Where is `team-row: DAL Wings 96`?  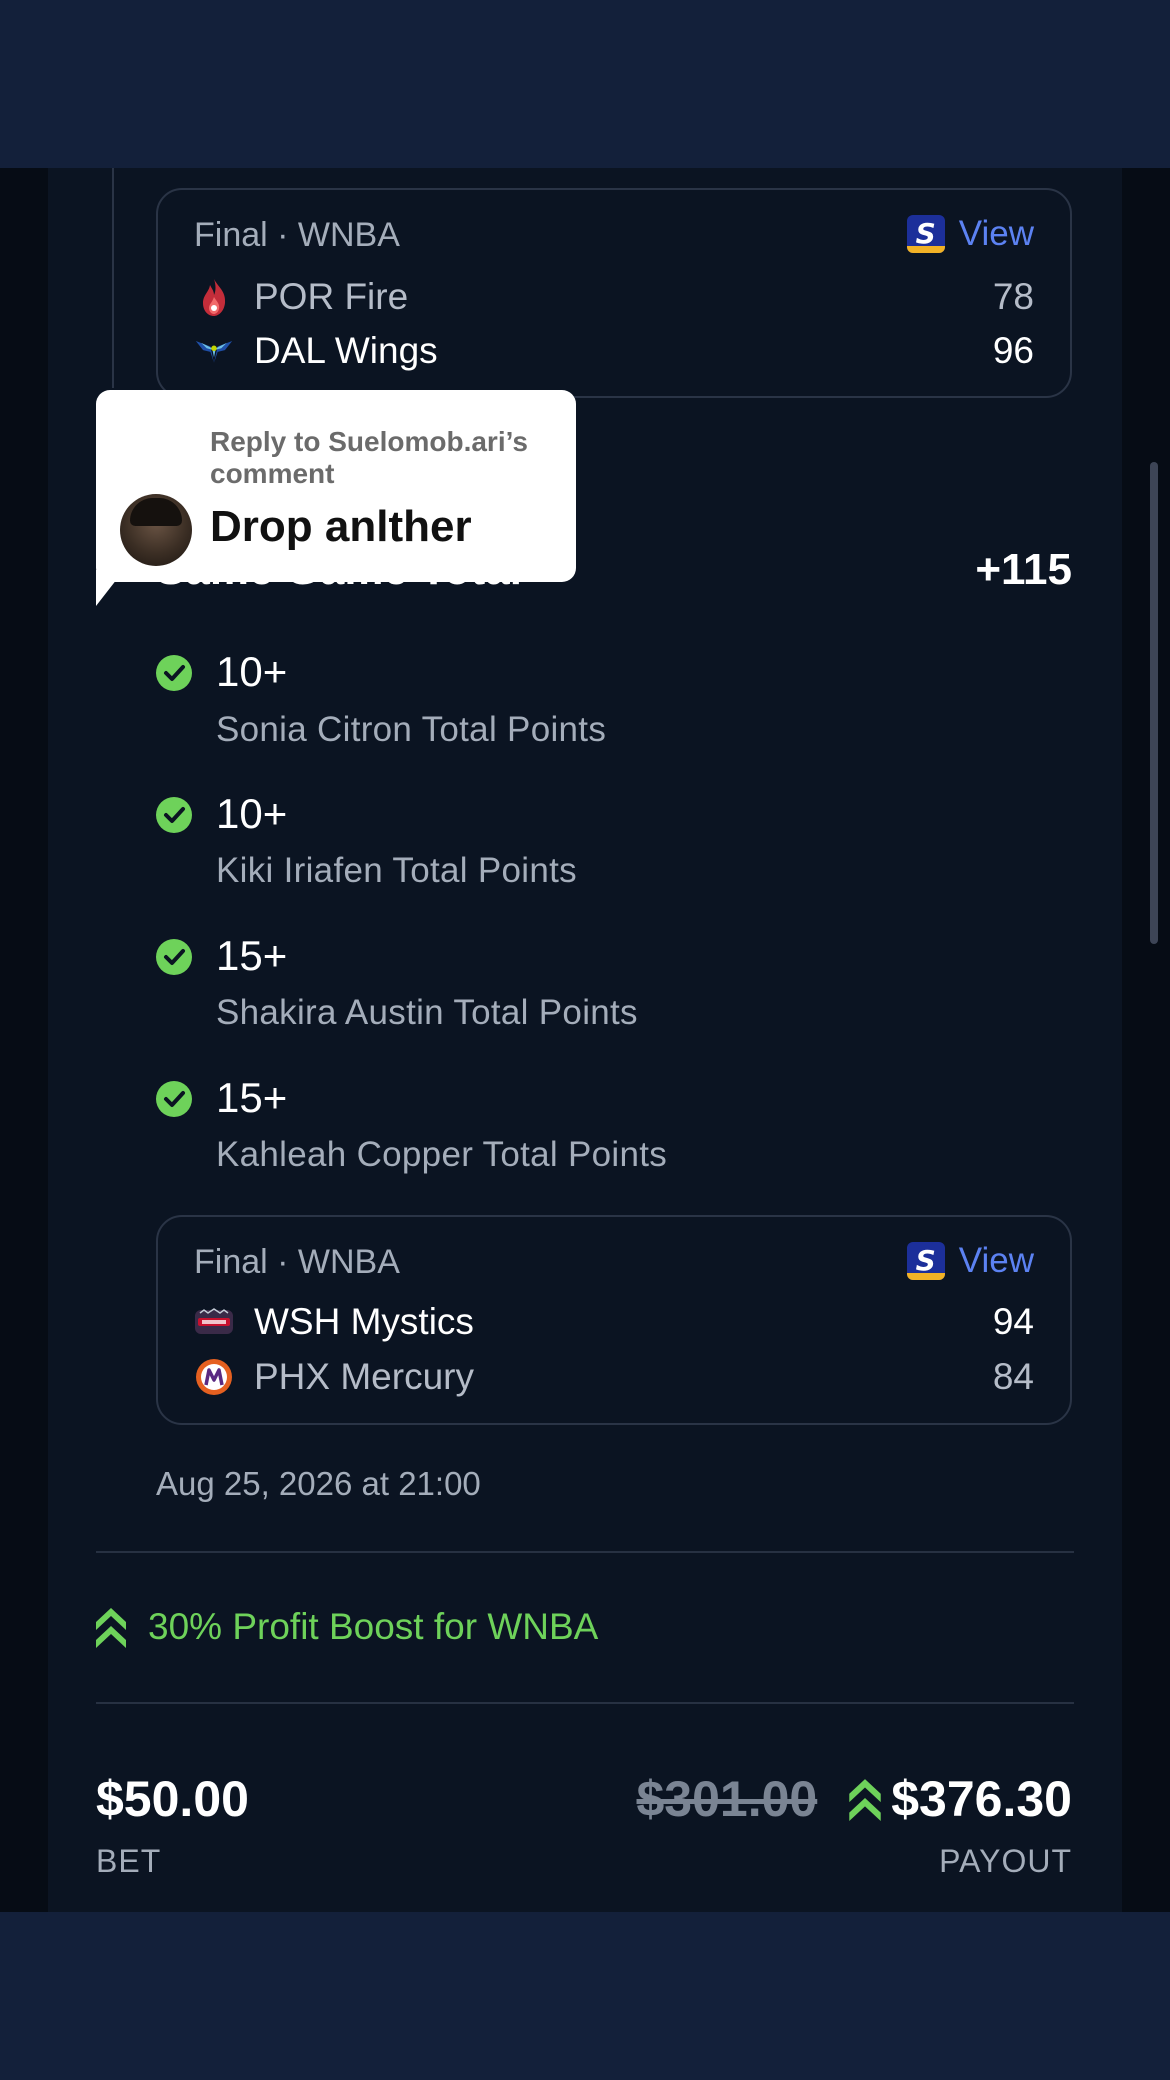 team-row: DAL Wings 96 is located at coordinates (614, 351).